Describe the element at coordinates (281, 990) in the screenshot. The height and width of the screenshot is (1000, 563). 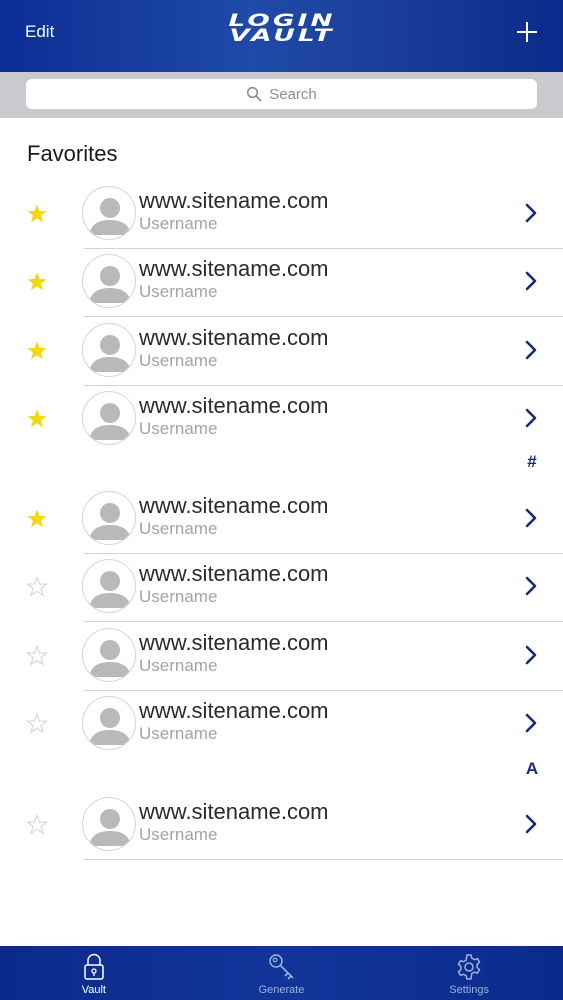
I see `tab-generate-label: Generate` at that location.